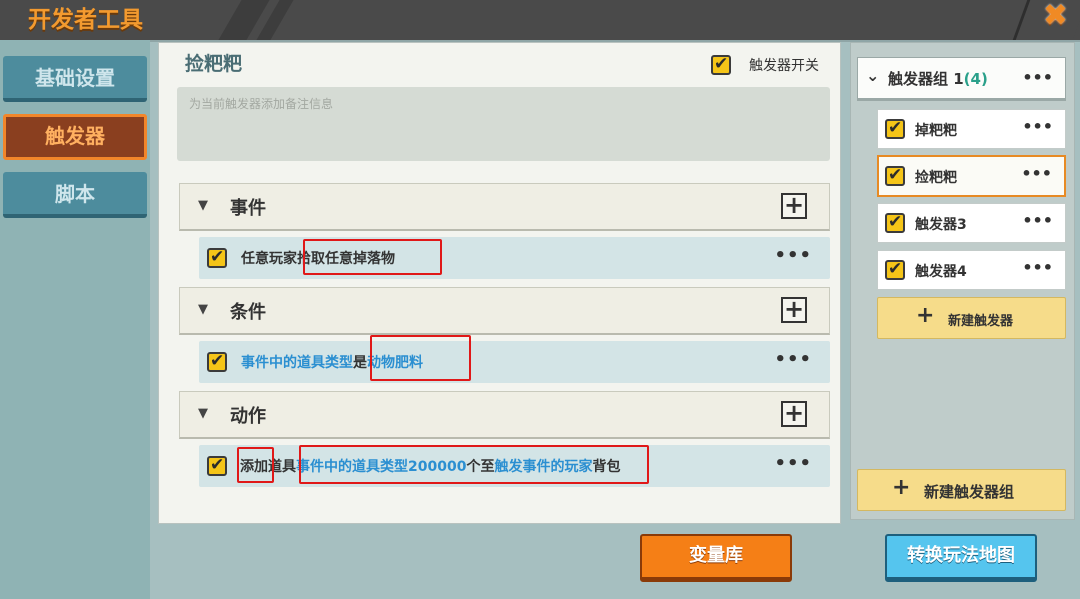 This screenshot has width=1080, height=599. What do you see at coordinates (926, 79) in the screenshot?
I see `trigger-group-name: 触发器组 1` at bounding box center [926, 79].